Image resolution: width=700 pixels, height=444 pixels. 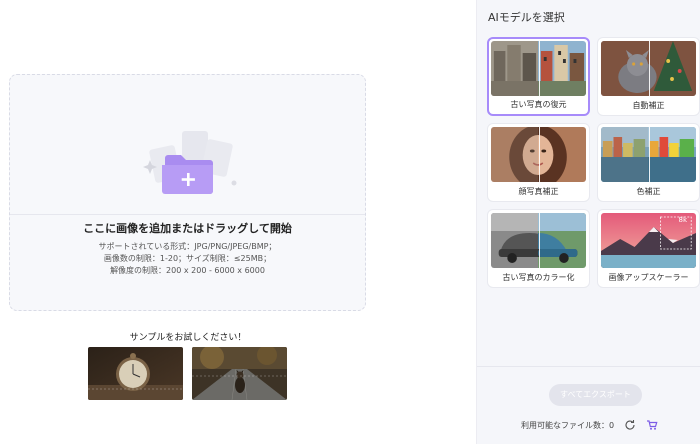 I want to click on model-card-auto-enhance: 自動補正, so click(x=648, y=76).